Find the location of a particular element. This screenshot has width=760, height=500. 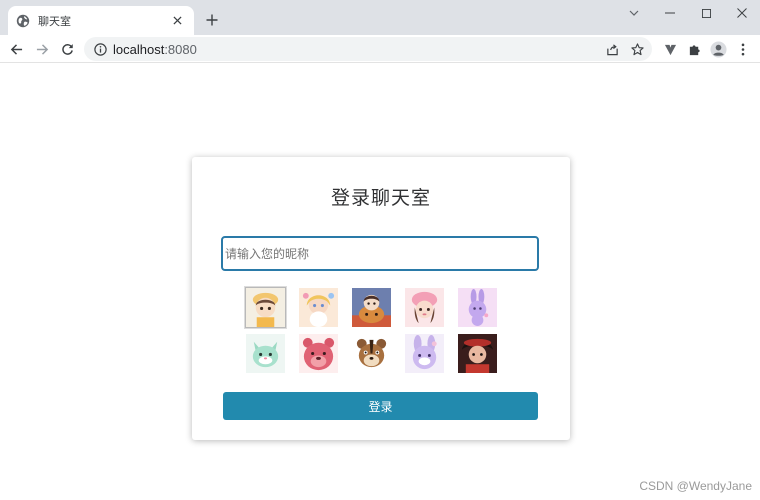

minimize-icon is located at coordinates (670, 13).